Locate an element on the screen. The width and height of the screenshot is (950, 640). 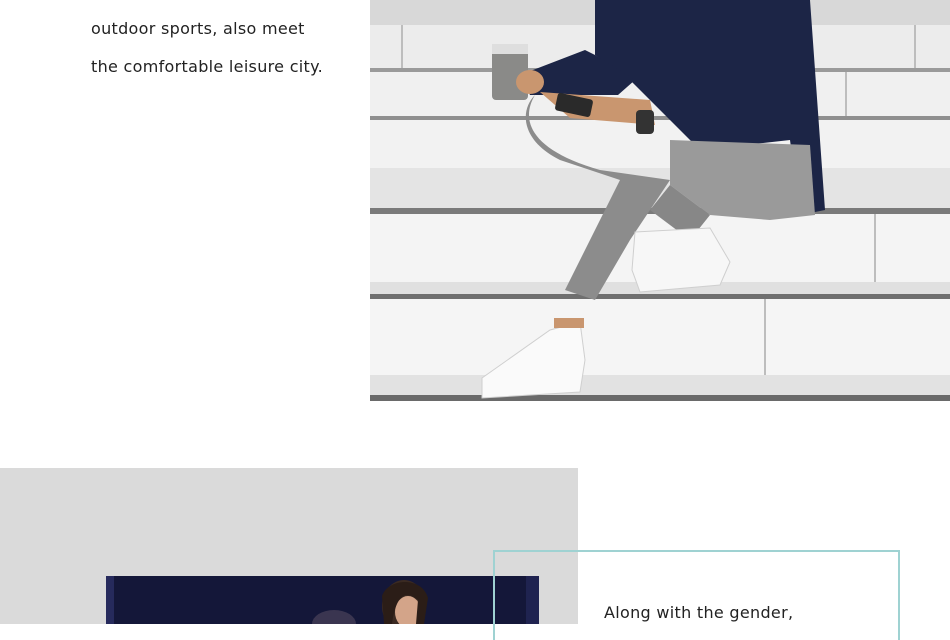
intro-text-line-2: the comfortable leisure city. is located at coordinates (207, 66).